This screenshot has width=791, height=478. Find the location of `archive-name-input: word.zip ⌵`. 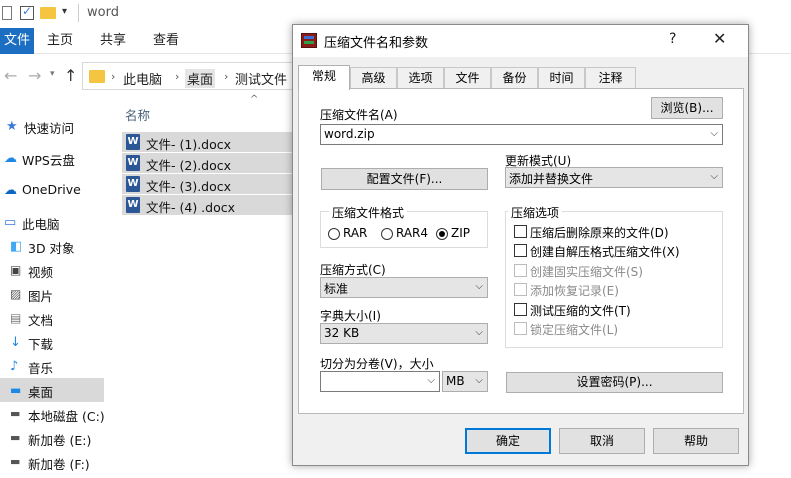

archive-name-input: word.zip ⌵ is located at coordinates (521, 134).